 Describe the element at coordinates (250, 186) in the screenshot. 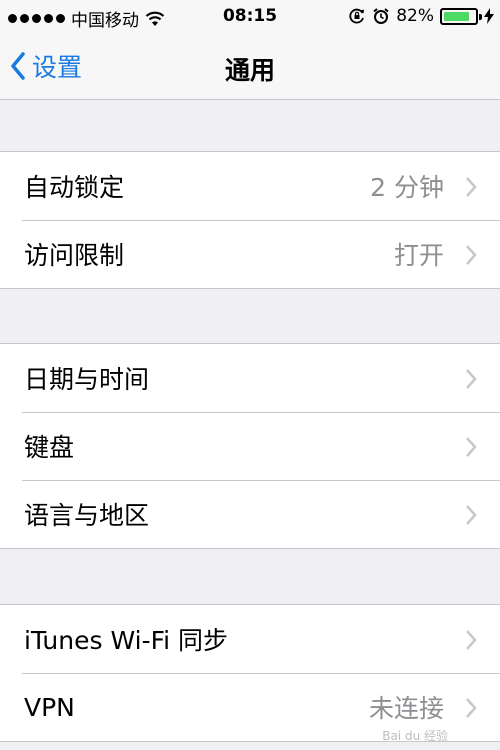

I see `auto-lock-row: 自动锁定 2 分钟` at that location.